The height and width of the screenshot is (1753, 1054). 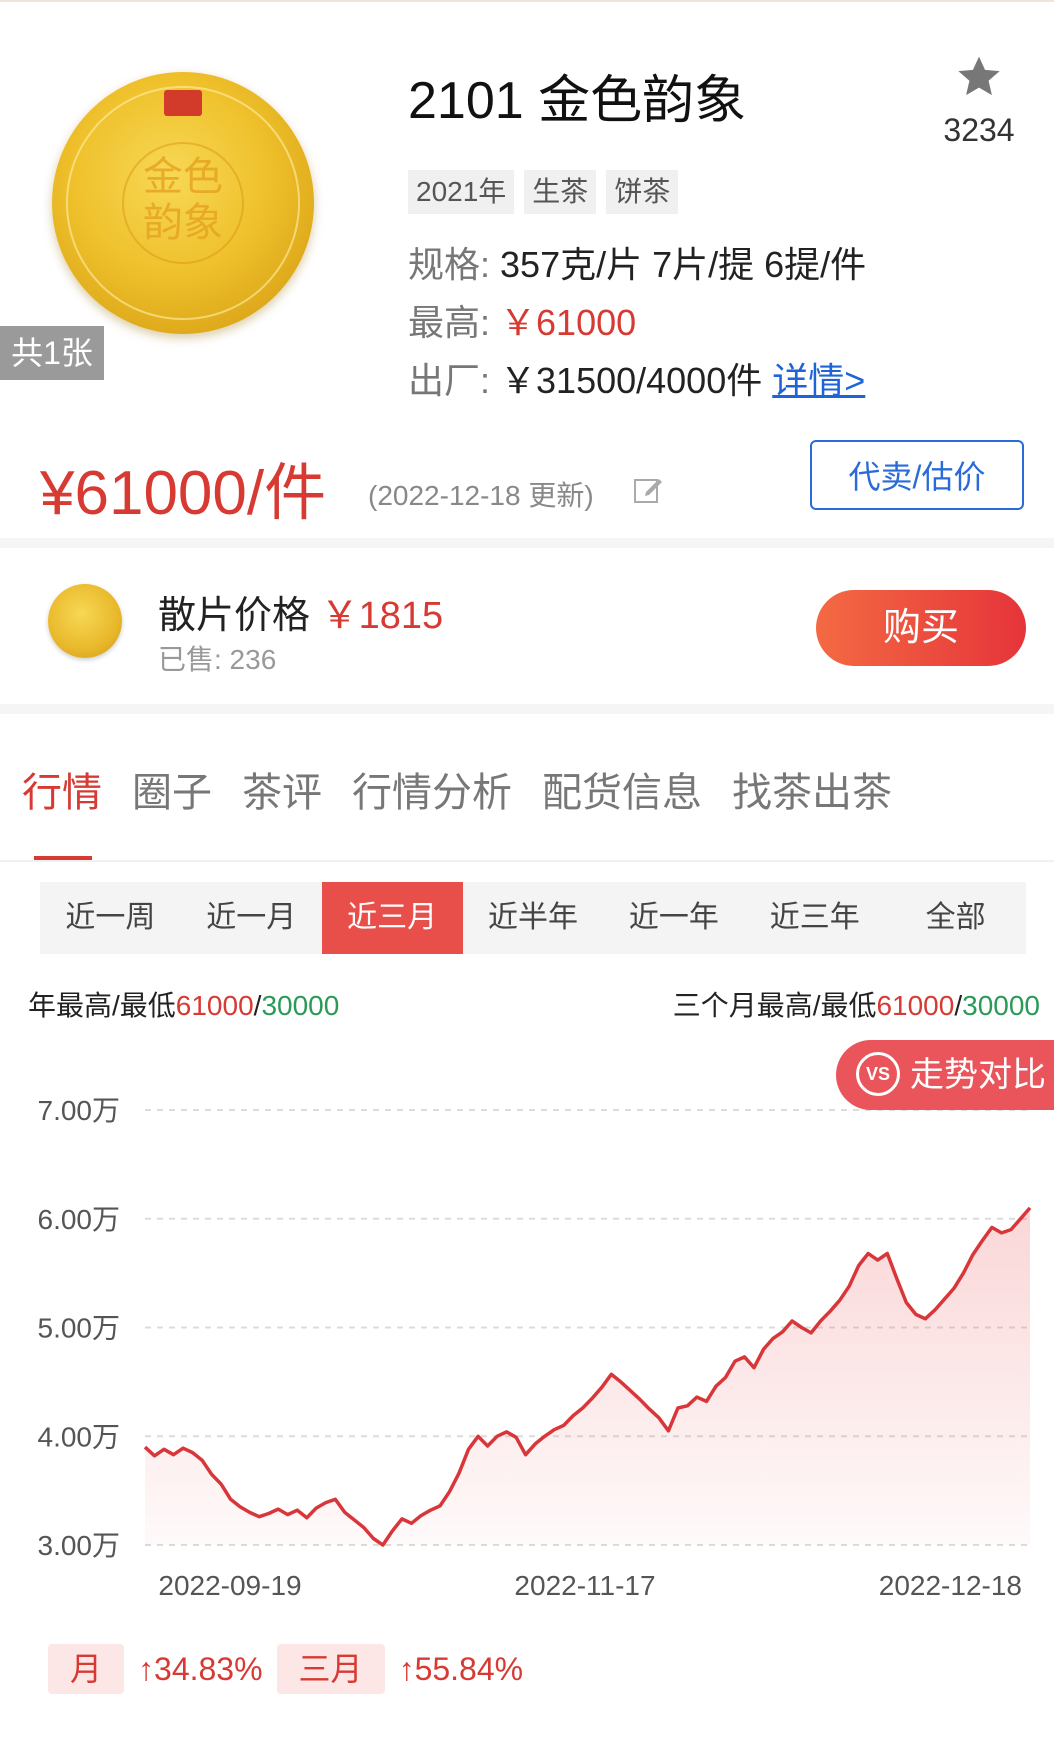 I want to click on x-tick-label: 2022-12-18, so click(x=950, y=1585).